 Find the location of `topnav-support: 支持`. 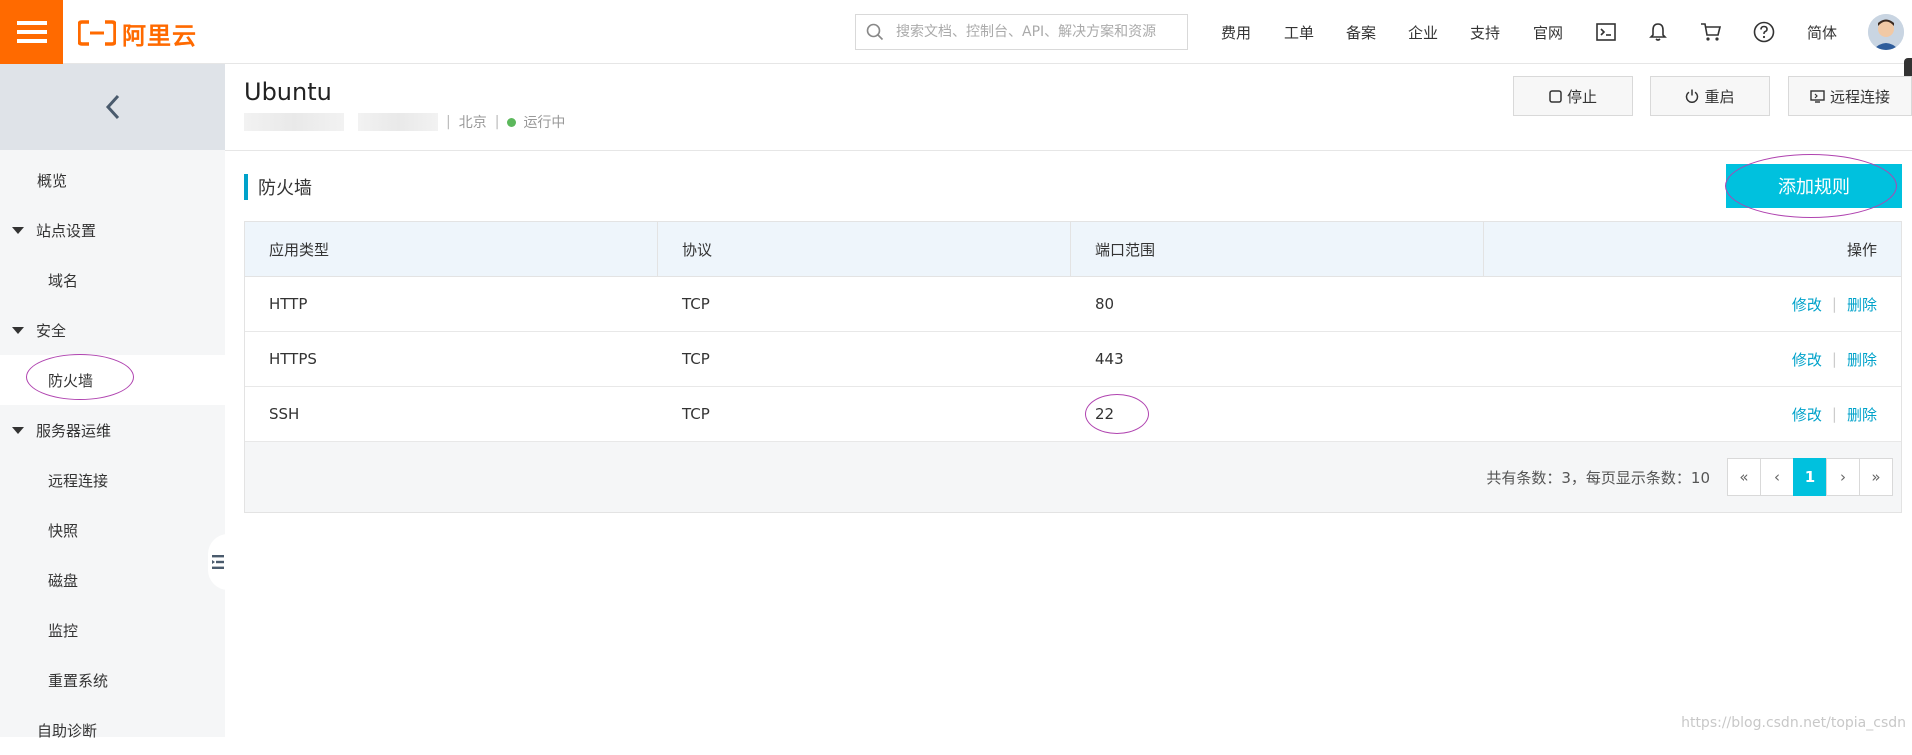

topnav-support: 支持 is located at coordinates (1485, 32).